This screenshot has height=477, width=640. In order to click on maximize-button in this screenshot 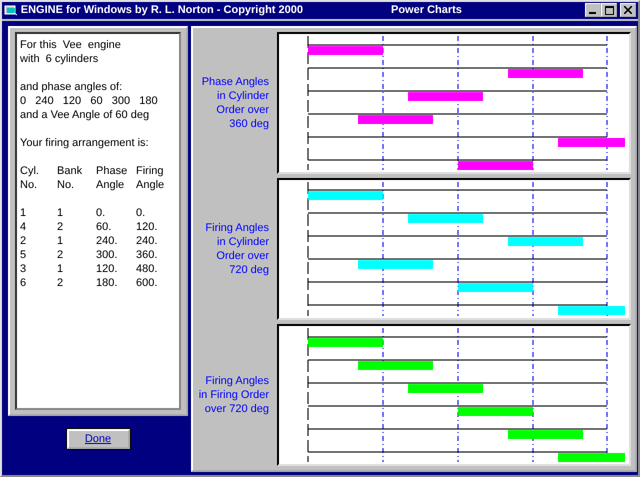, I will do `click(609, 10)`.